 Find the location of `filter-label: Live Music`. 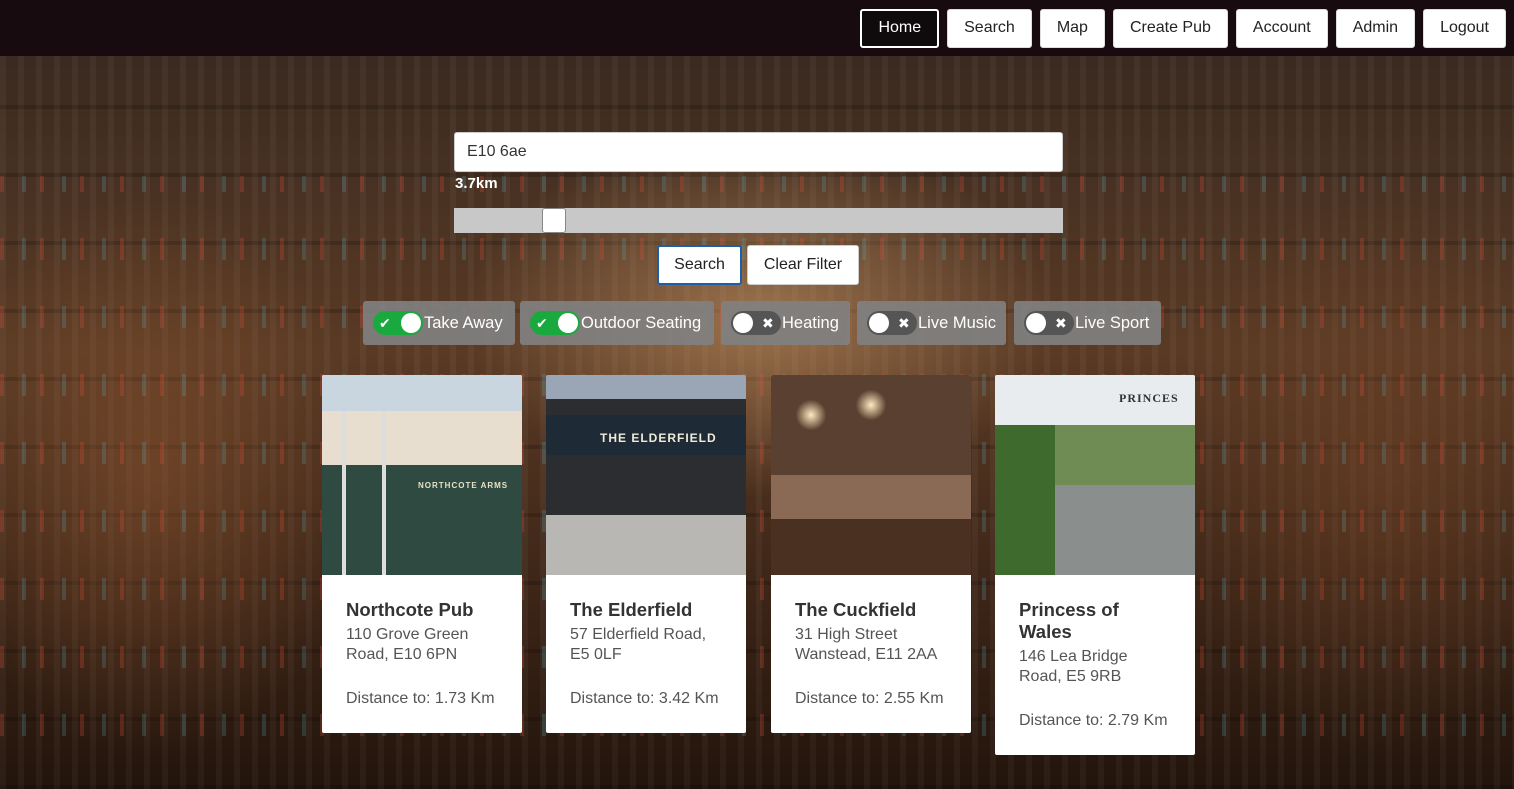

filter-label: Live Music is located at coordinates (957, 322).